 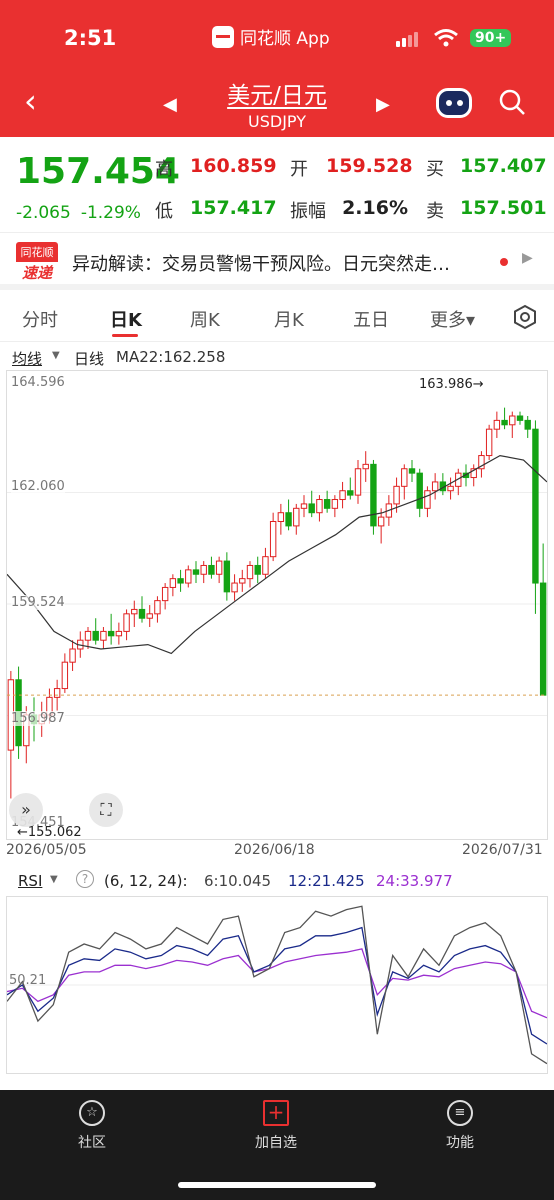 I want to click on app-header: 2:51 同花顺 App 90+ ‹ ◀ 美元/日元 USDJPY ▶, so click(x=277, y=68).